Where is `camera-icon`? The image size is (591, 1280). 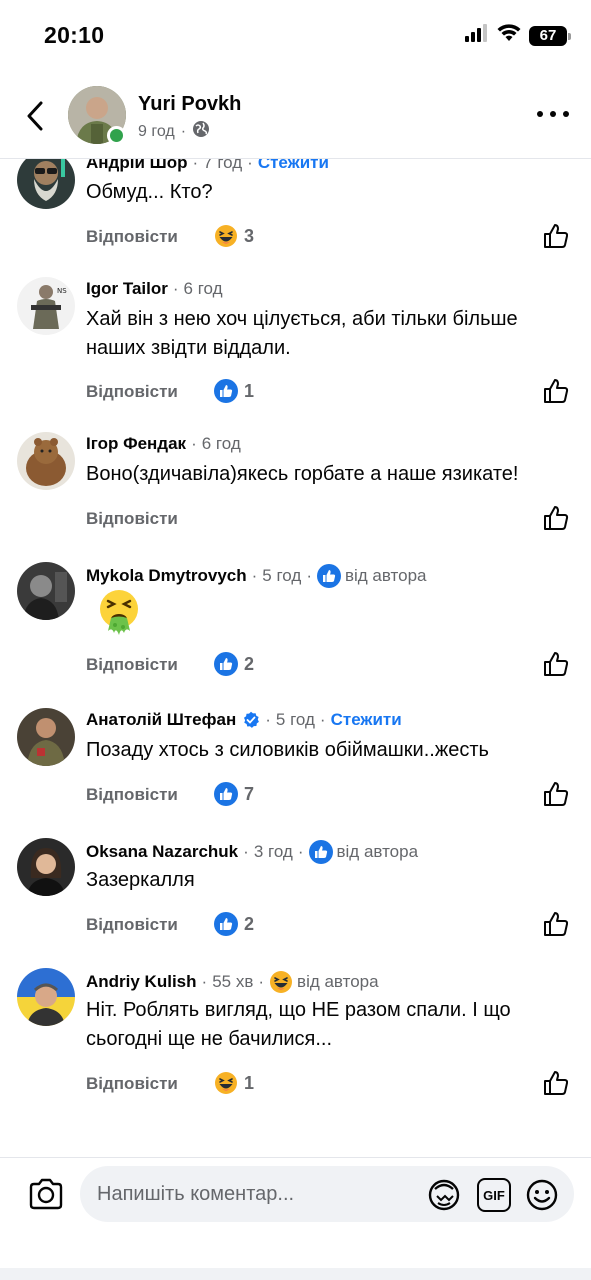
camera-icon is located at coordinates (46, 1194).